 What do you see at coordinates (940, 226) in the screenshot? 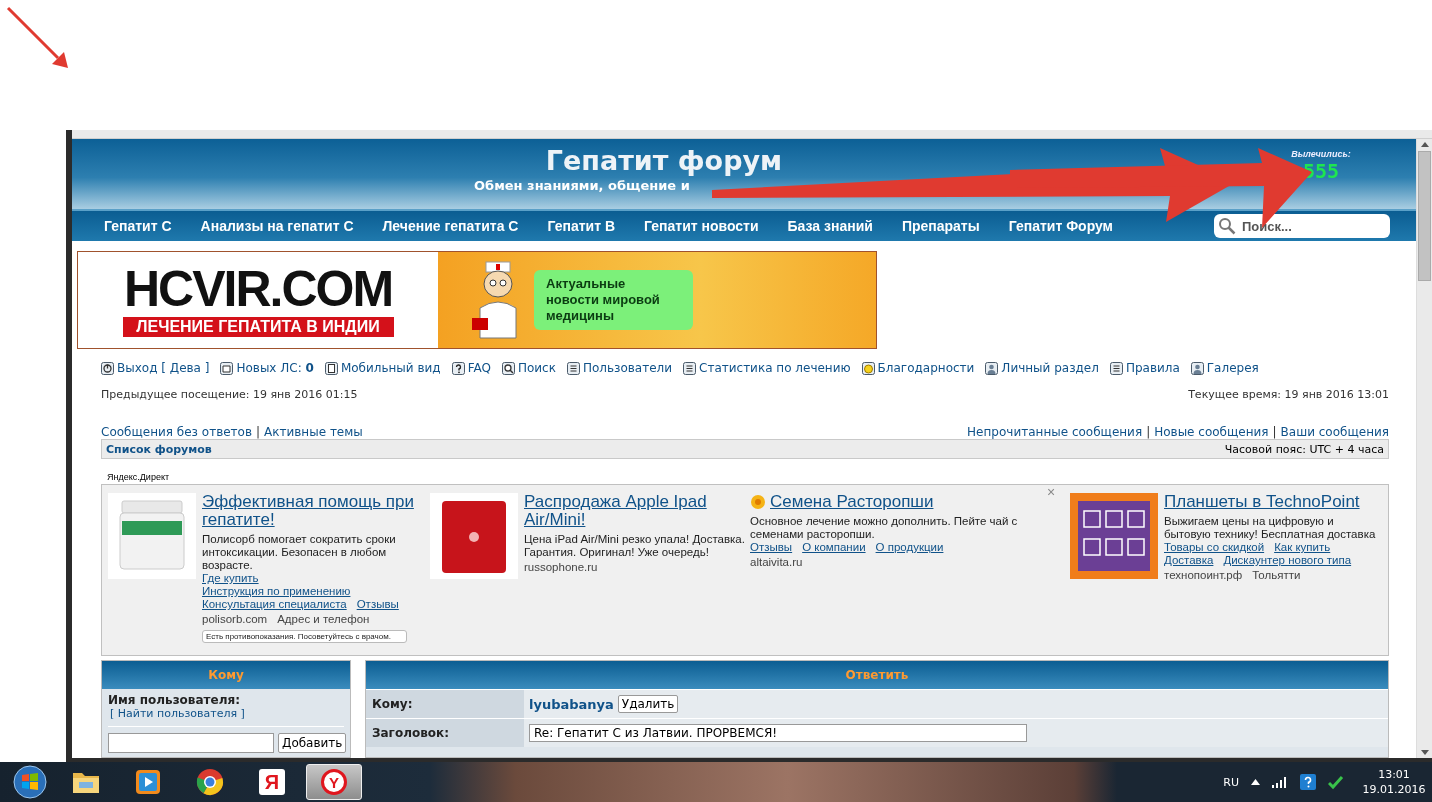
I see `nav-link: Препараты` at bounding box center [940, 226].